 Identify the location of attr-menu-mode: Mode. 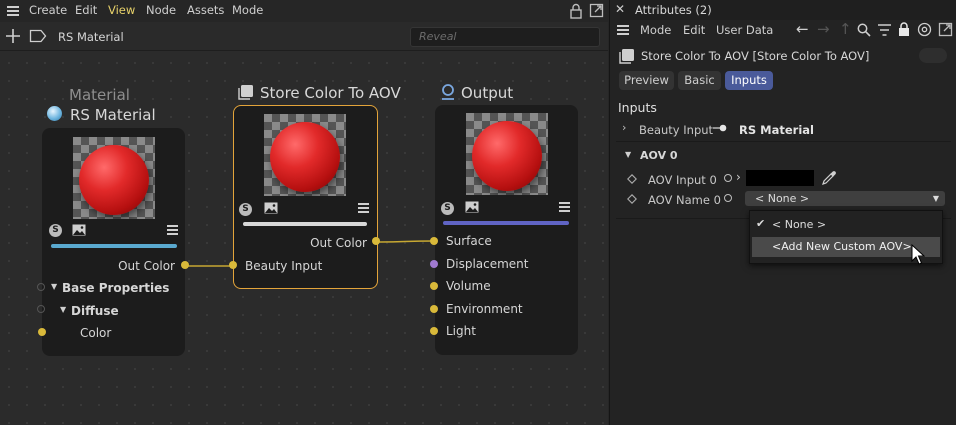
(655, 30).